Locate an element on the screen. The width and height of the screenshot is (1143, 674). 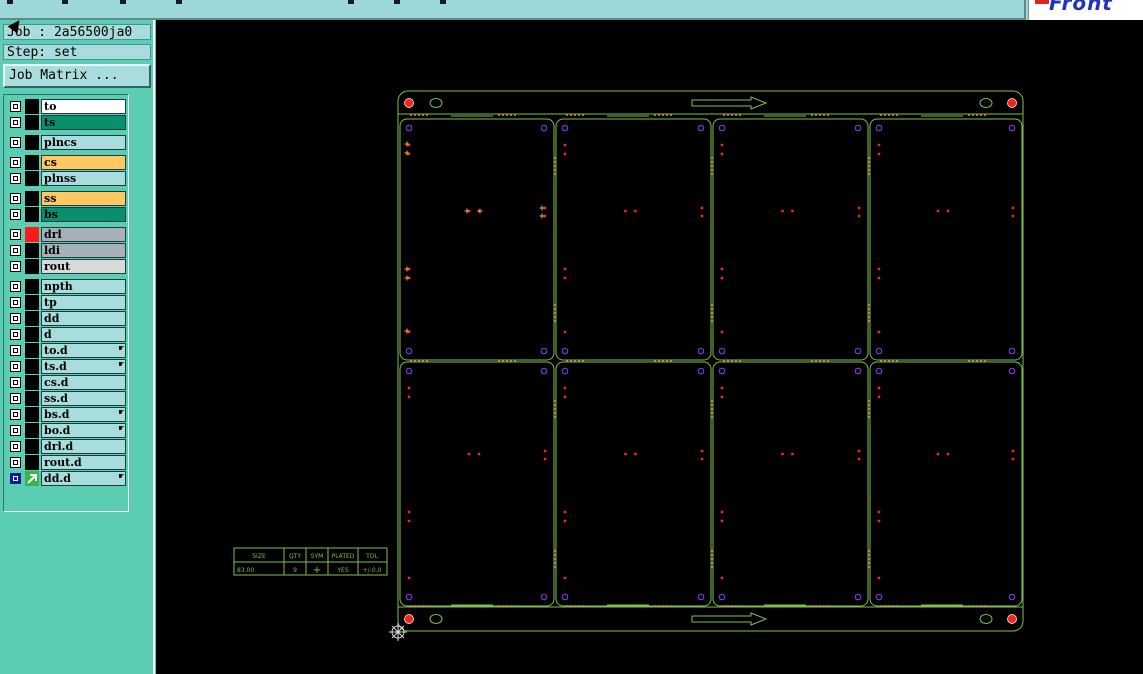
layer-name: cs is located at coordinates (83, 162).